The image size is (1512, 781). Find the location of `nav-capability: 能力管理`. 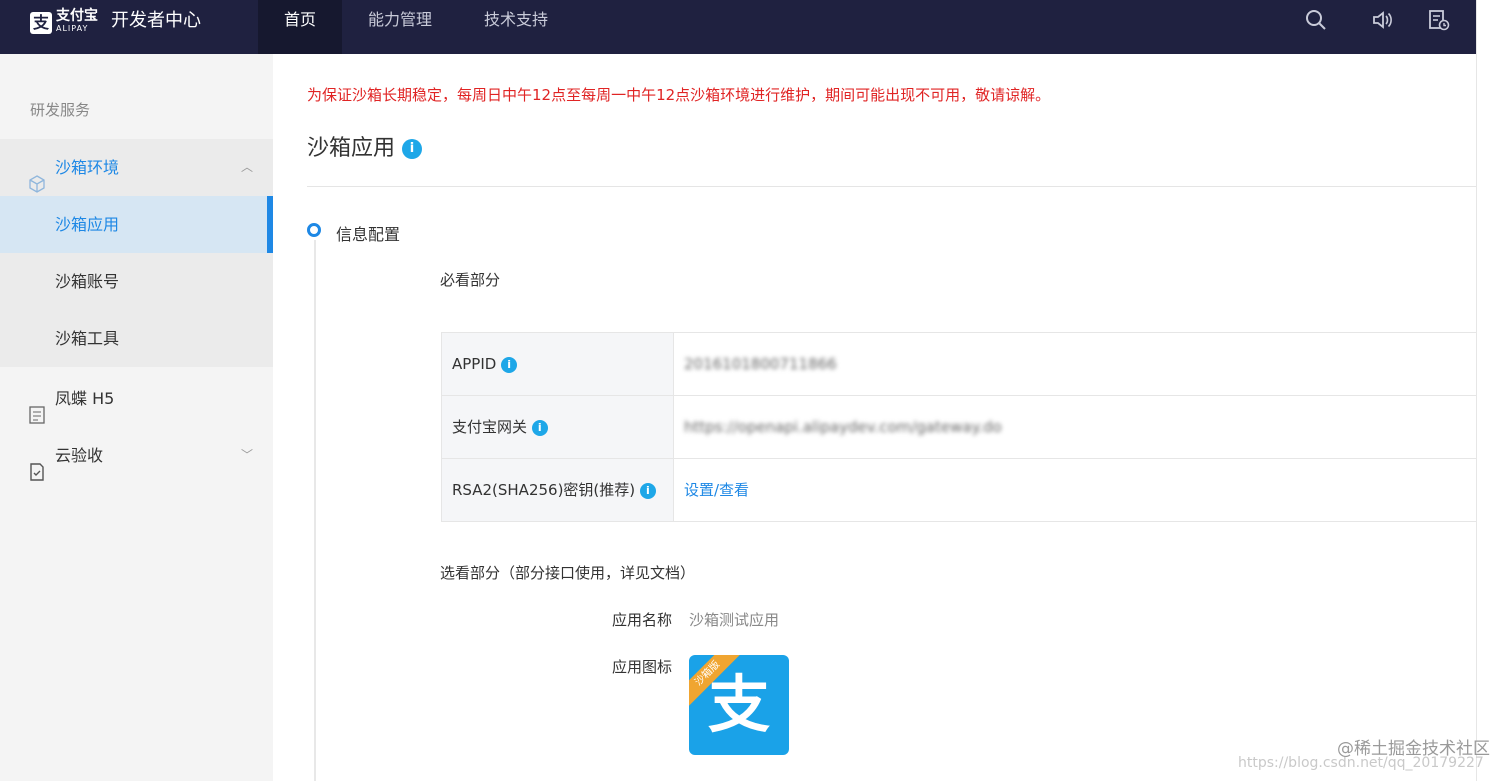

nav-capability: 能力管理 is located at coordinates (400, 27).